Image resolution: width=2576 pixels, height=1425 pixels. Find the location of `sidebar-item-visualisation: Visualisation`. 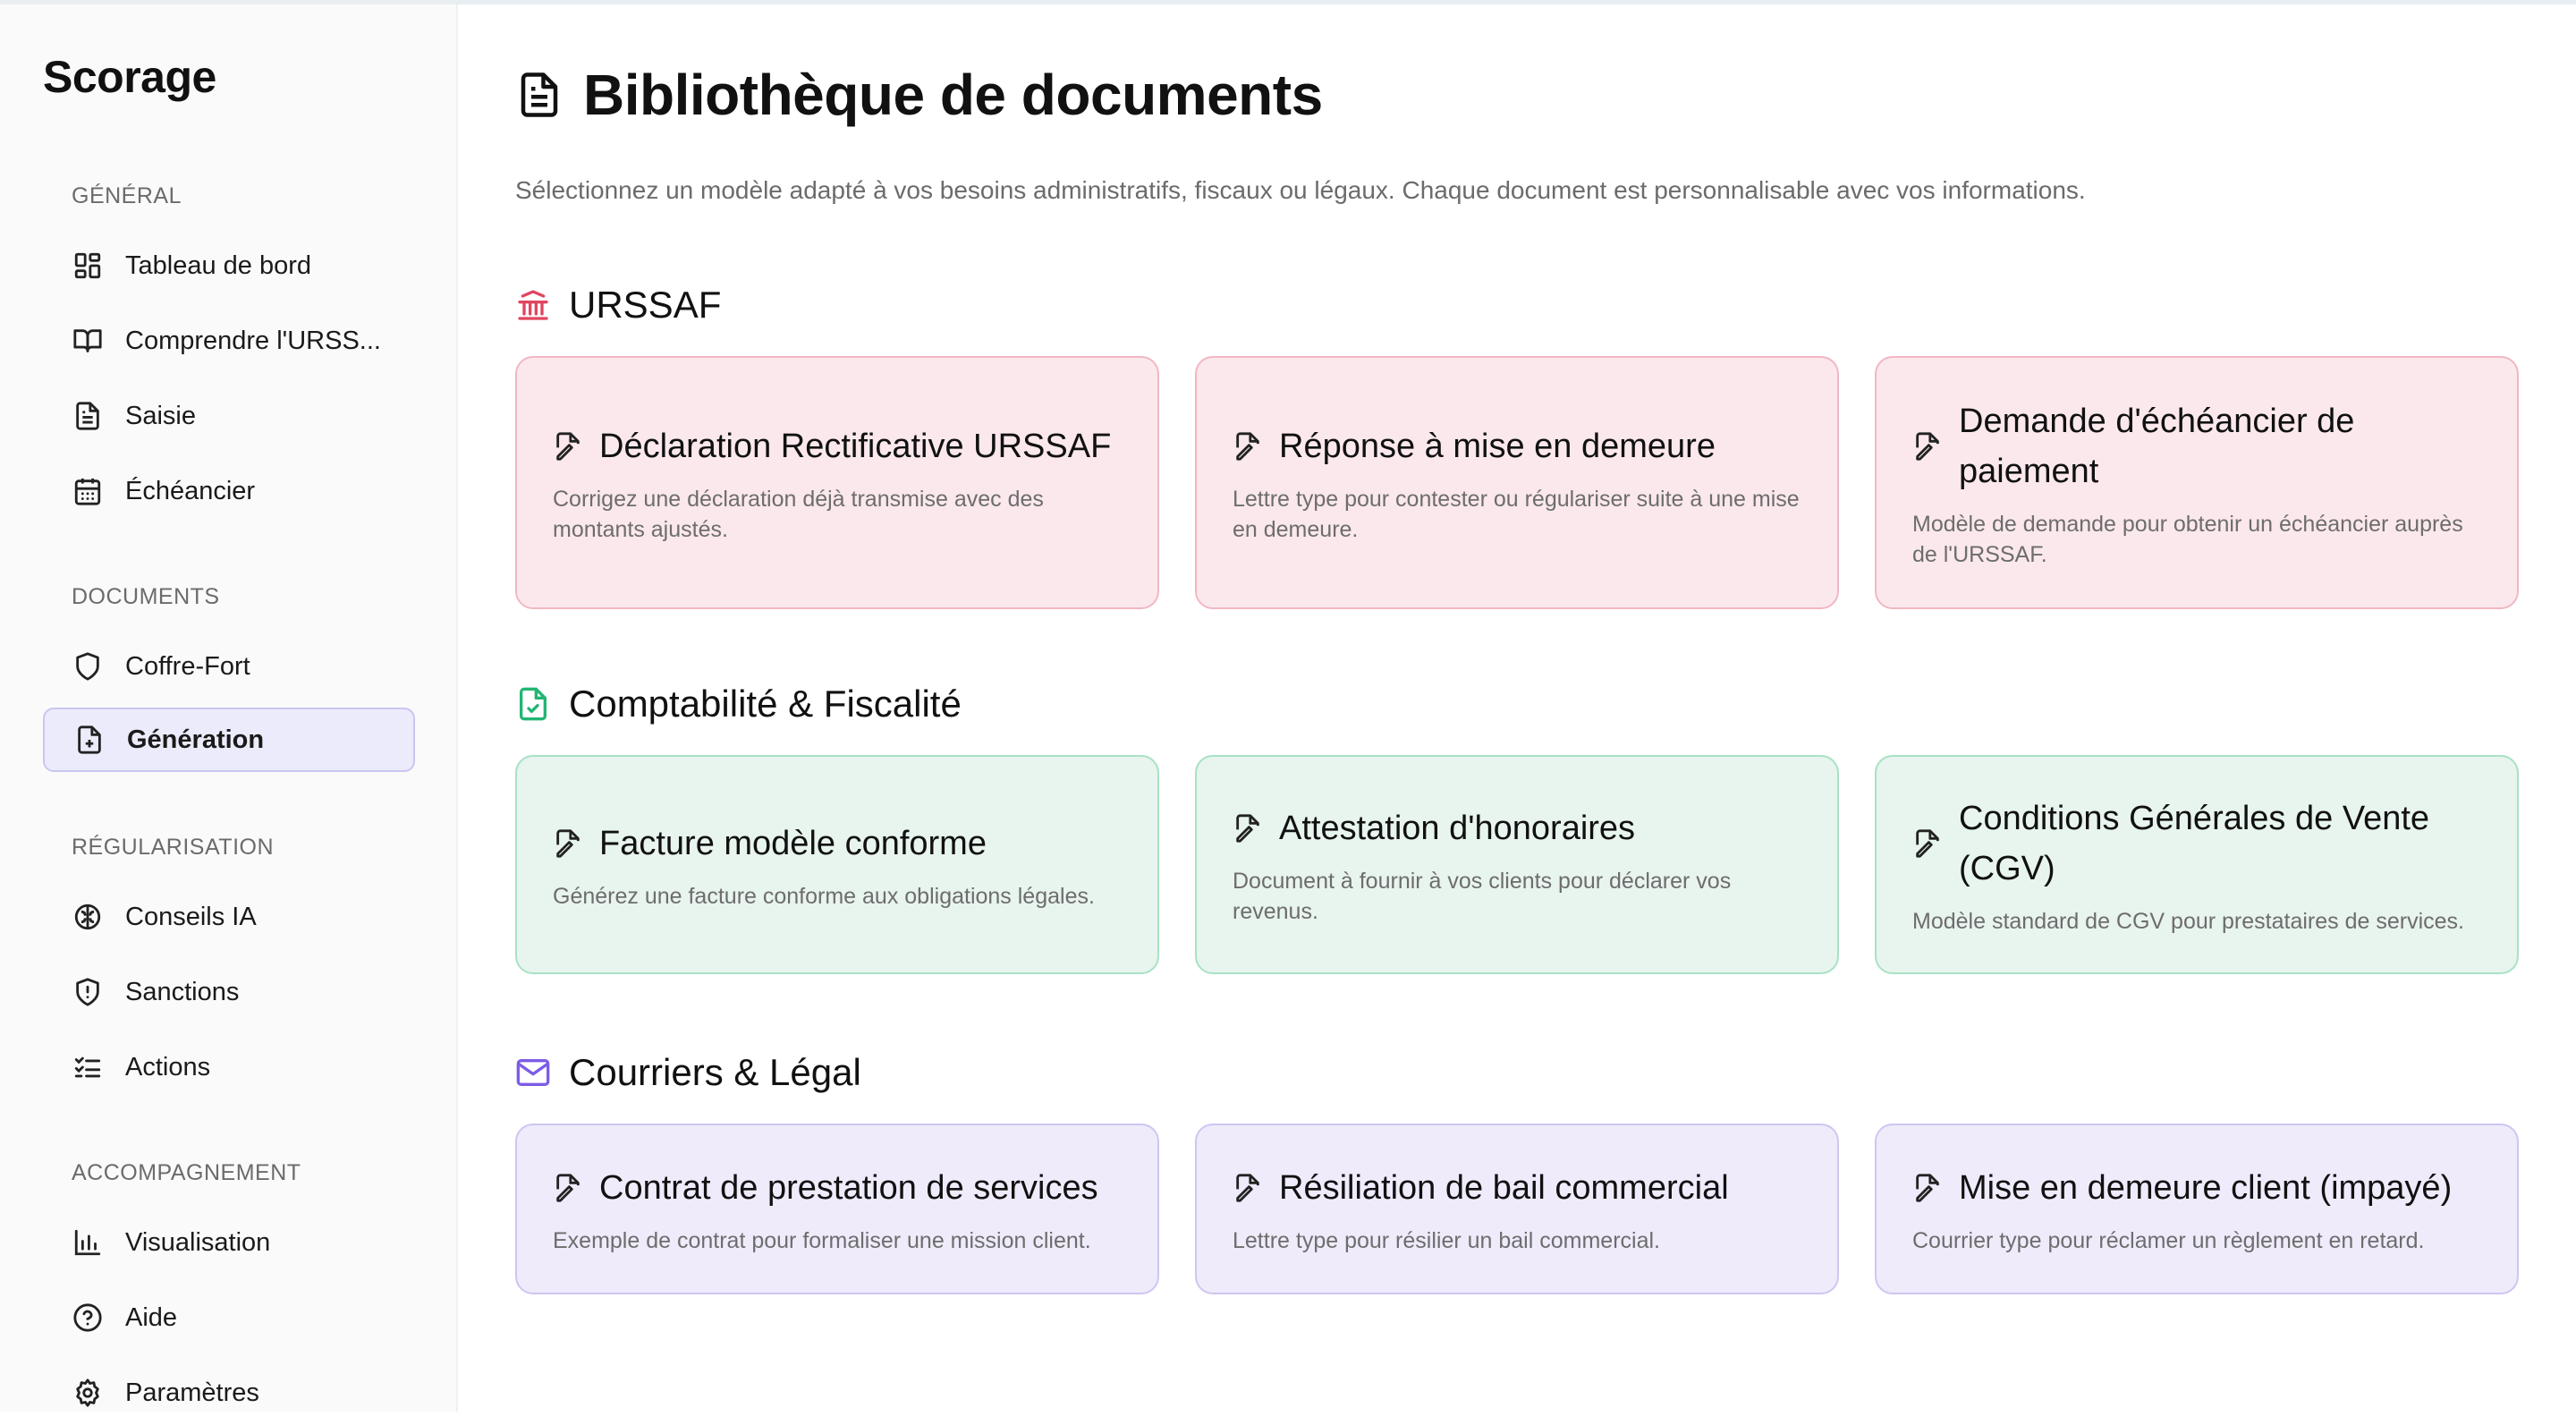

sidebar-item-visualisation: Visualisation is located at coordinates (229, 1242).